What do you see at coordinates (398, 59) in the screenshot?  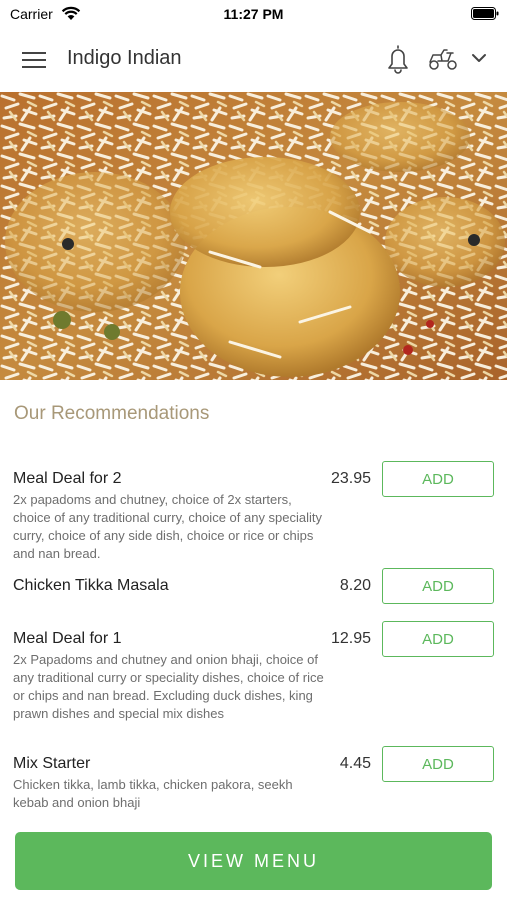 I see `bell-icon` at bounding box center [398, 59].